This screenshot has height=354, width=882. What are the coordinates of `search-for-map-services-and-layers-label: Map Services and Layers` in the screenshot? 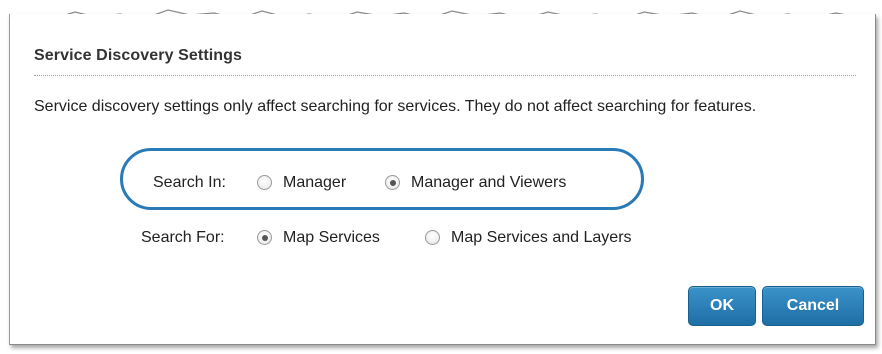 It's located at (541, 238).